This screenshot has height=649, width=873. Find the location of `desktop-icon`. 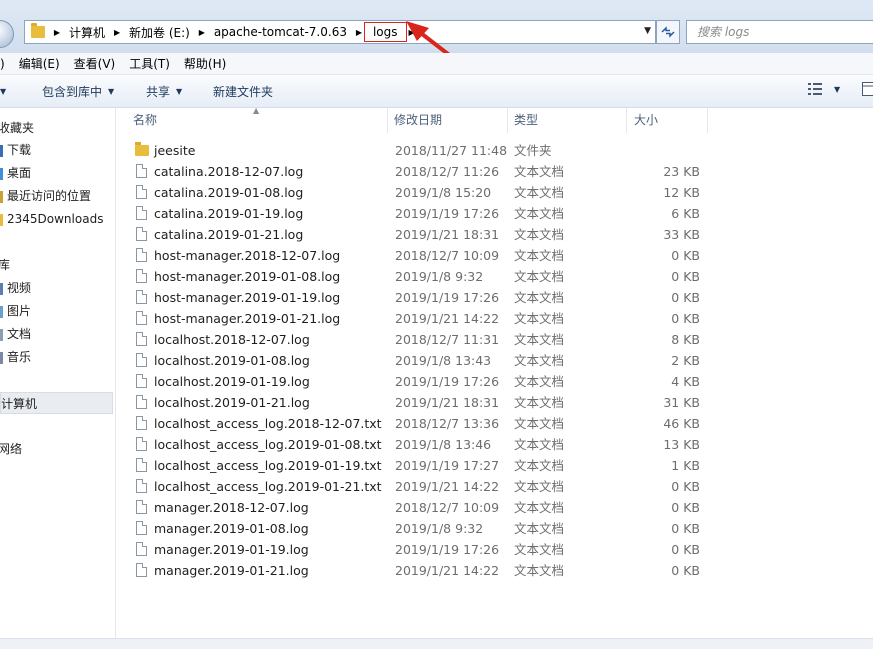

desktop-icon is located at coordinates (1, 174).